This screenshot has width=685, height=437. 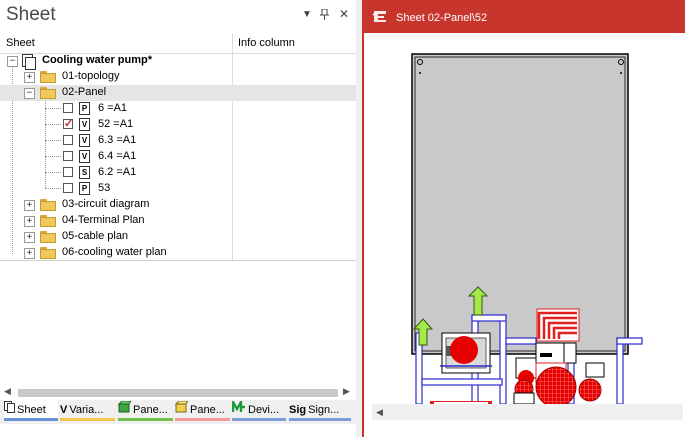 I want to click on tree-folder: + 04-Terminal Plan, so click(x=178, y=221).